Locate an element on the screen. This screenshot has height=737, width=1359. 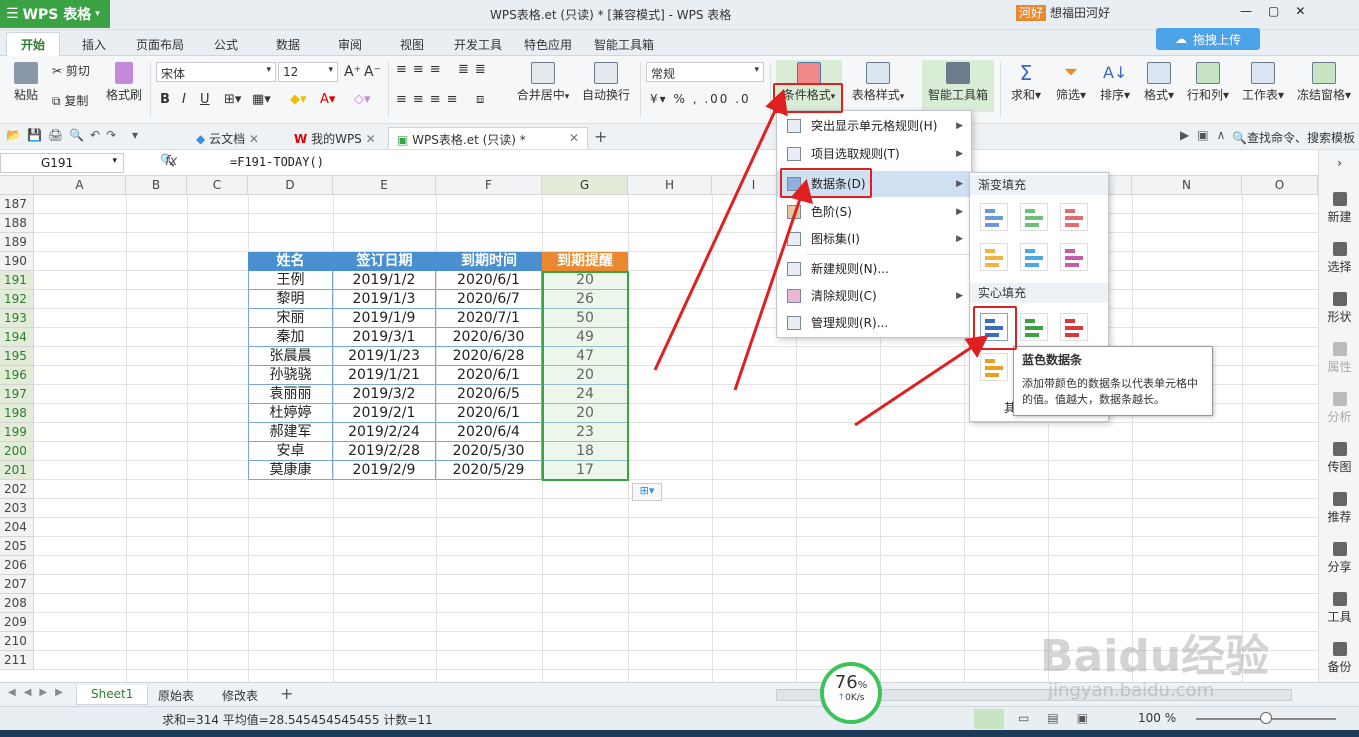
table-cell: 2019/1/21 is located at coordinates (384, 375).